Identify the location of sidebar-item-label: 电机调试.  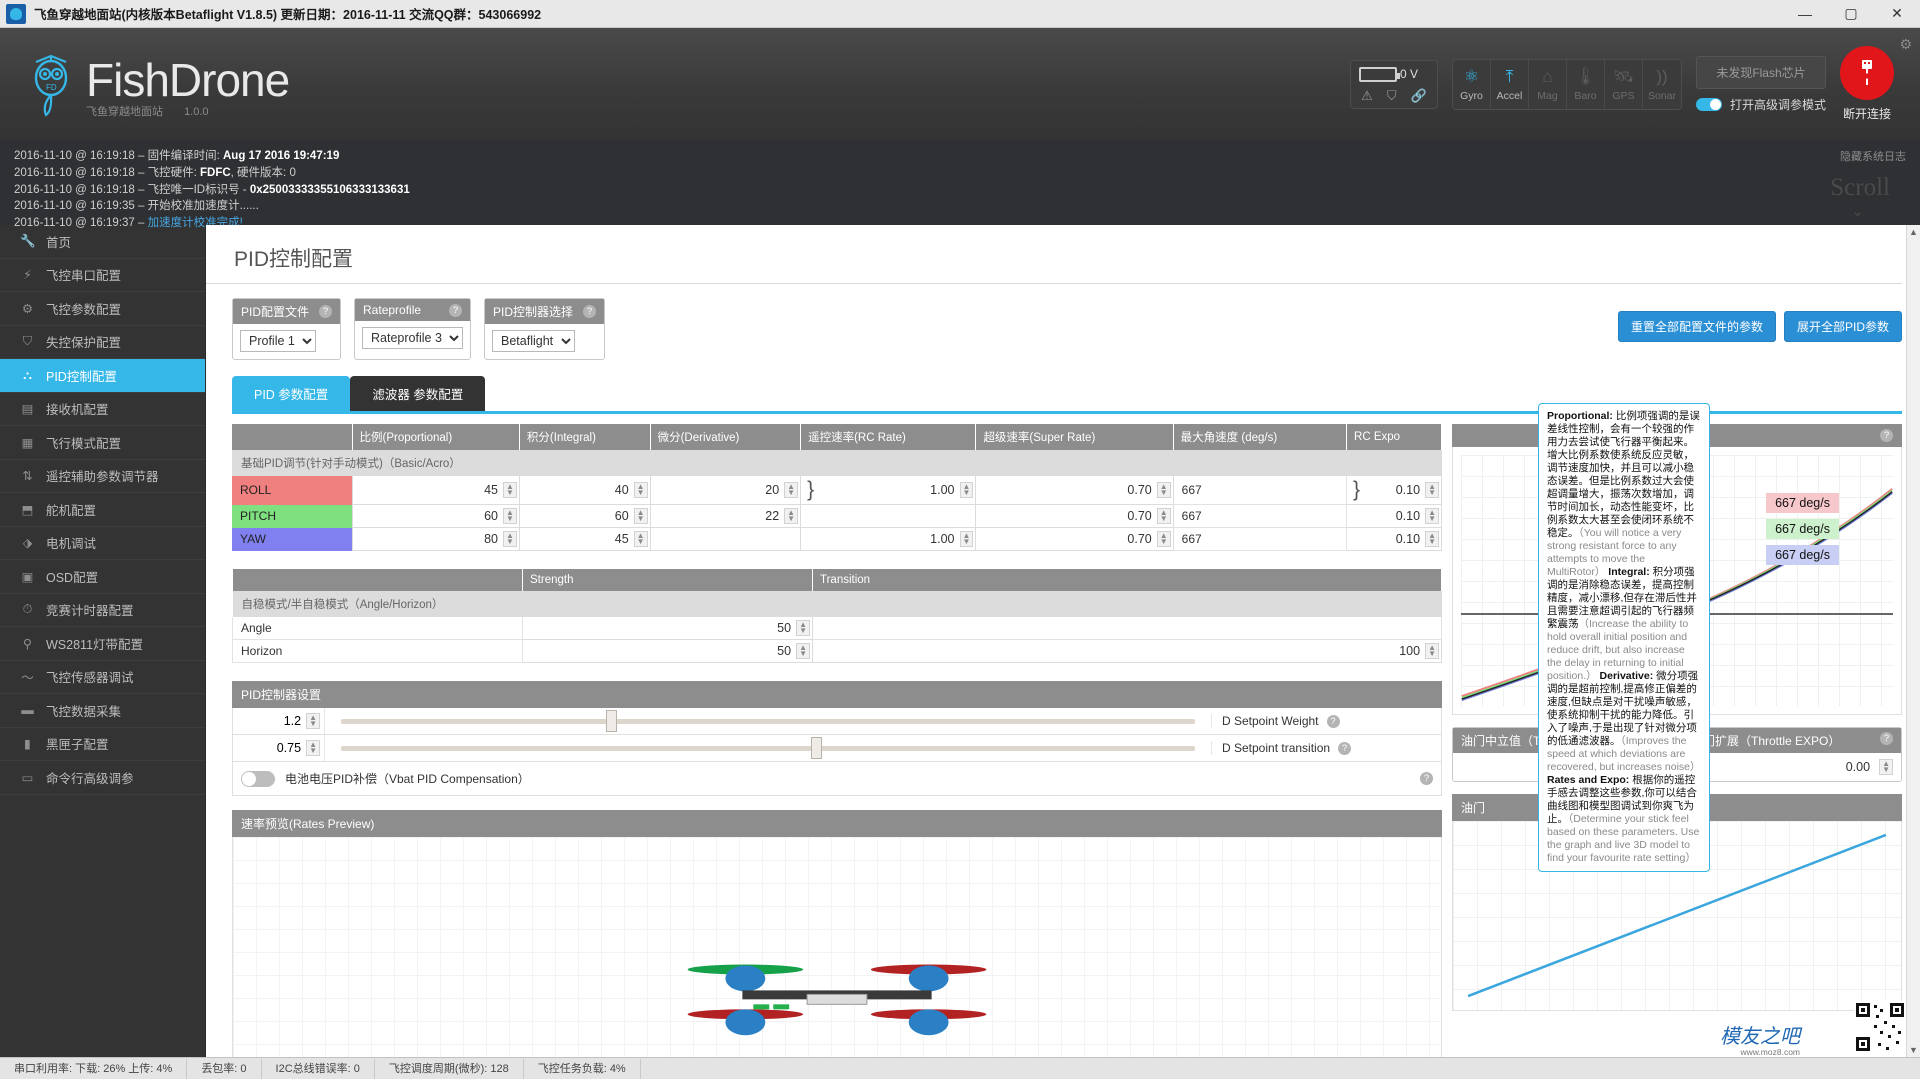
(71, 544).